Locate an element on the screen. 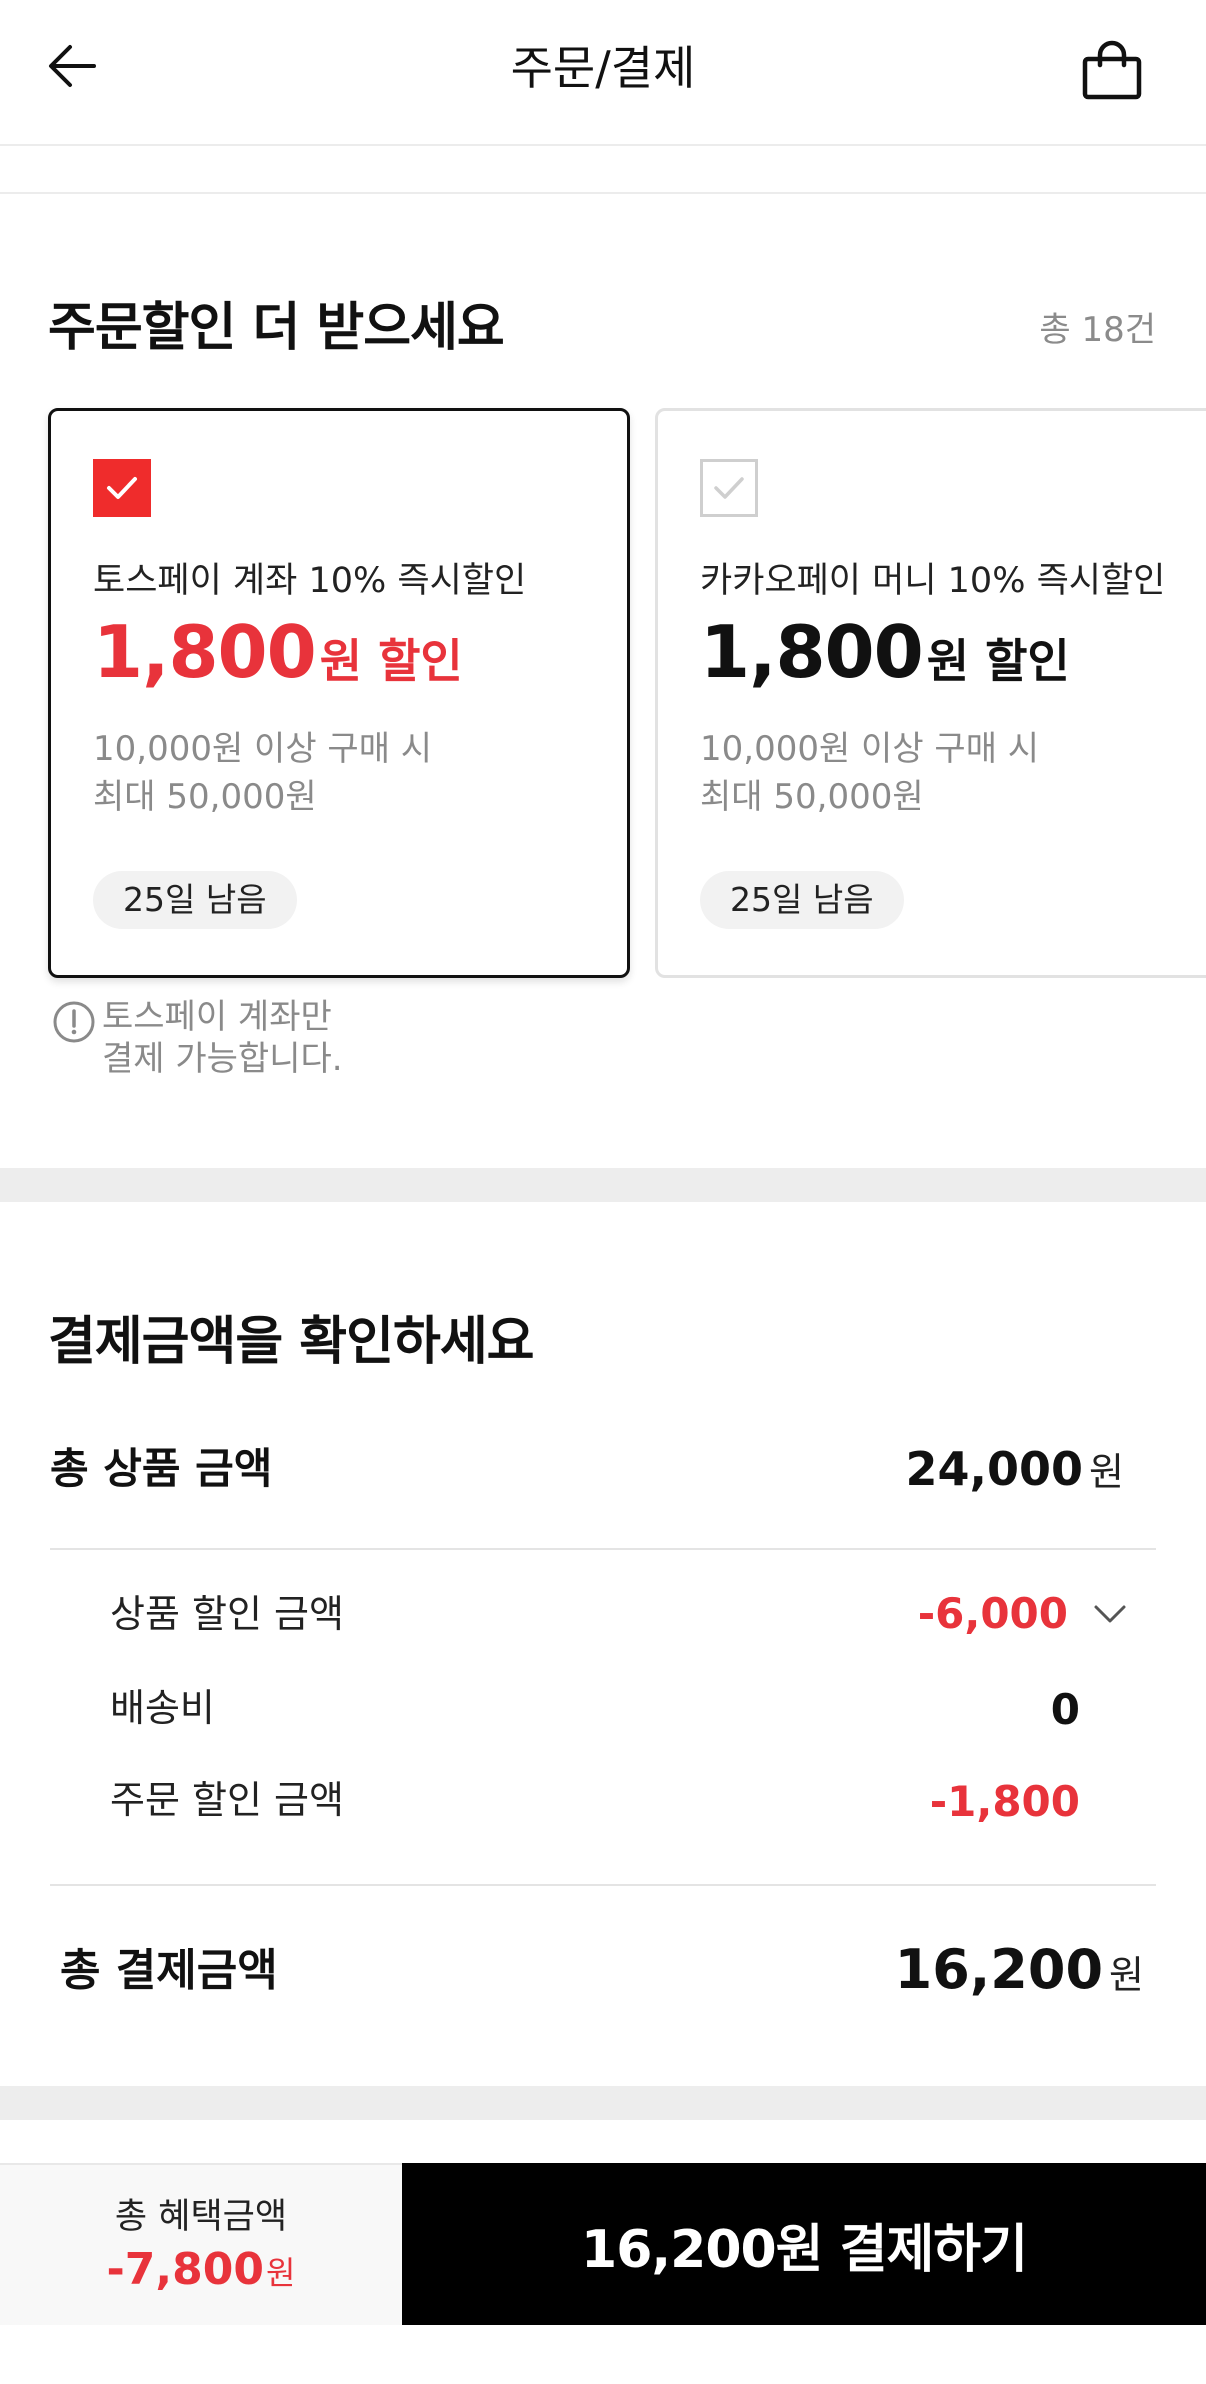 The height and width of the screenshot is (2384, 1206). order-discount-value: -1,800 is located at coordinates (1004, 1801).